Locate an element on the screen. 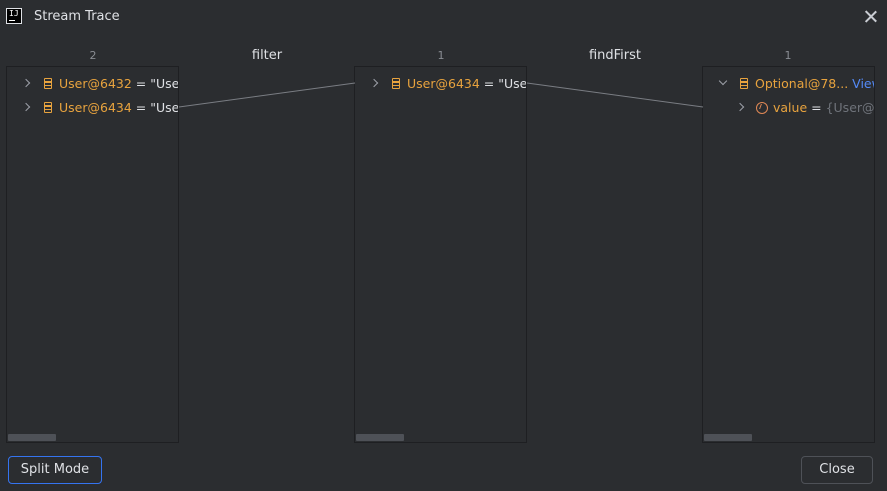  stage-count-3: 1 is located at coordinates (788, 55).